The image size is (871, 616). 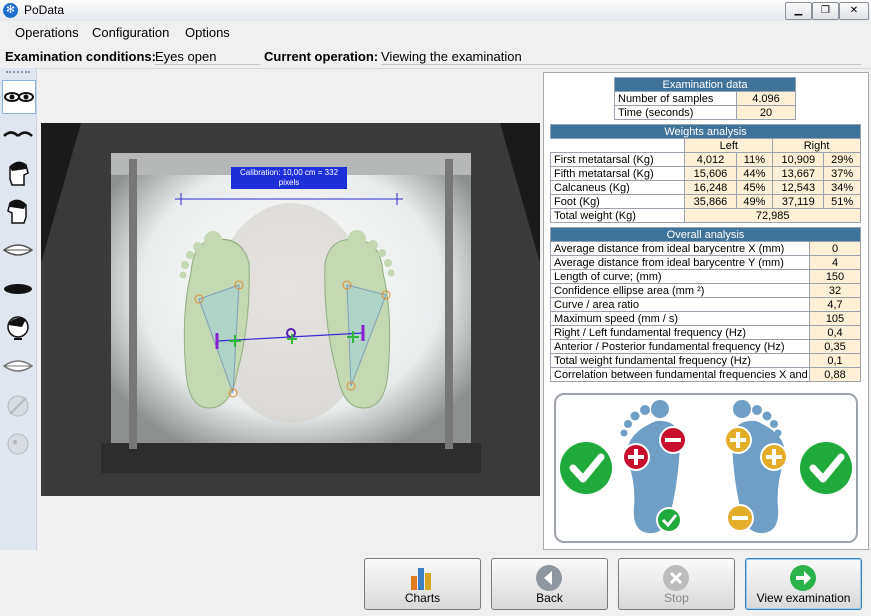 What do you see at coordinates (669, 520) in the screenshot?
I see `small-check-icon` at bounding box center [669, 520].